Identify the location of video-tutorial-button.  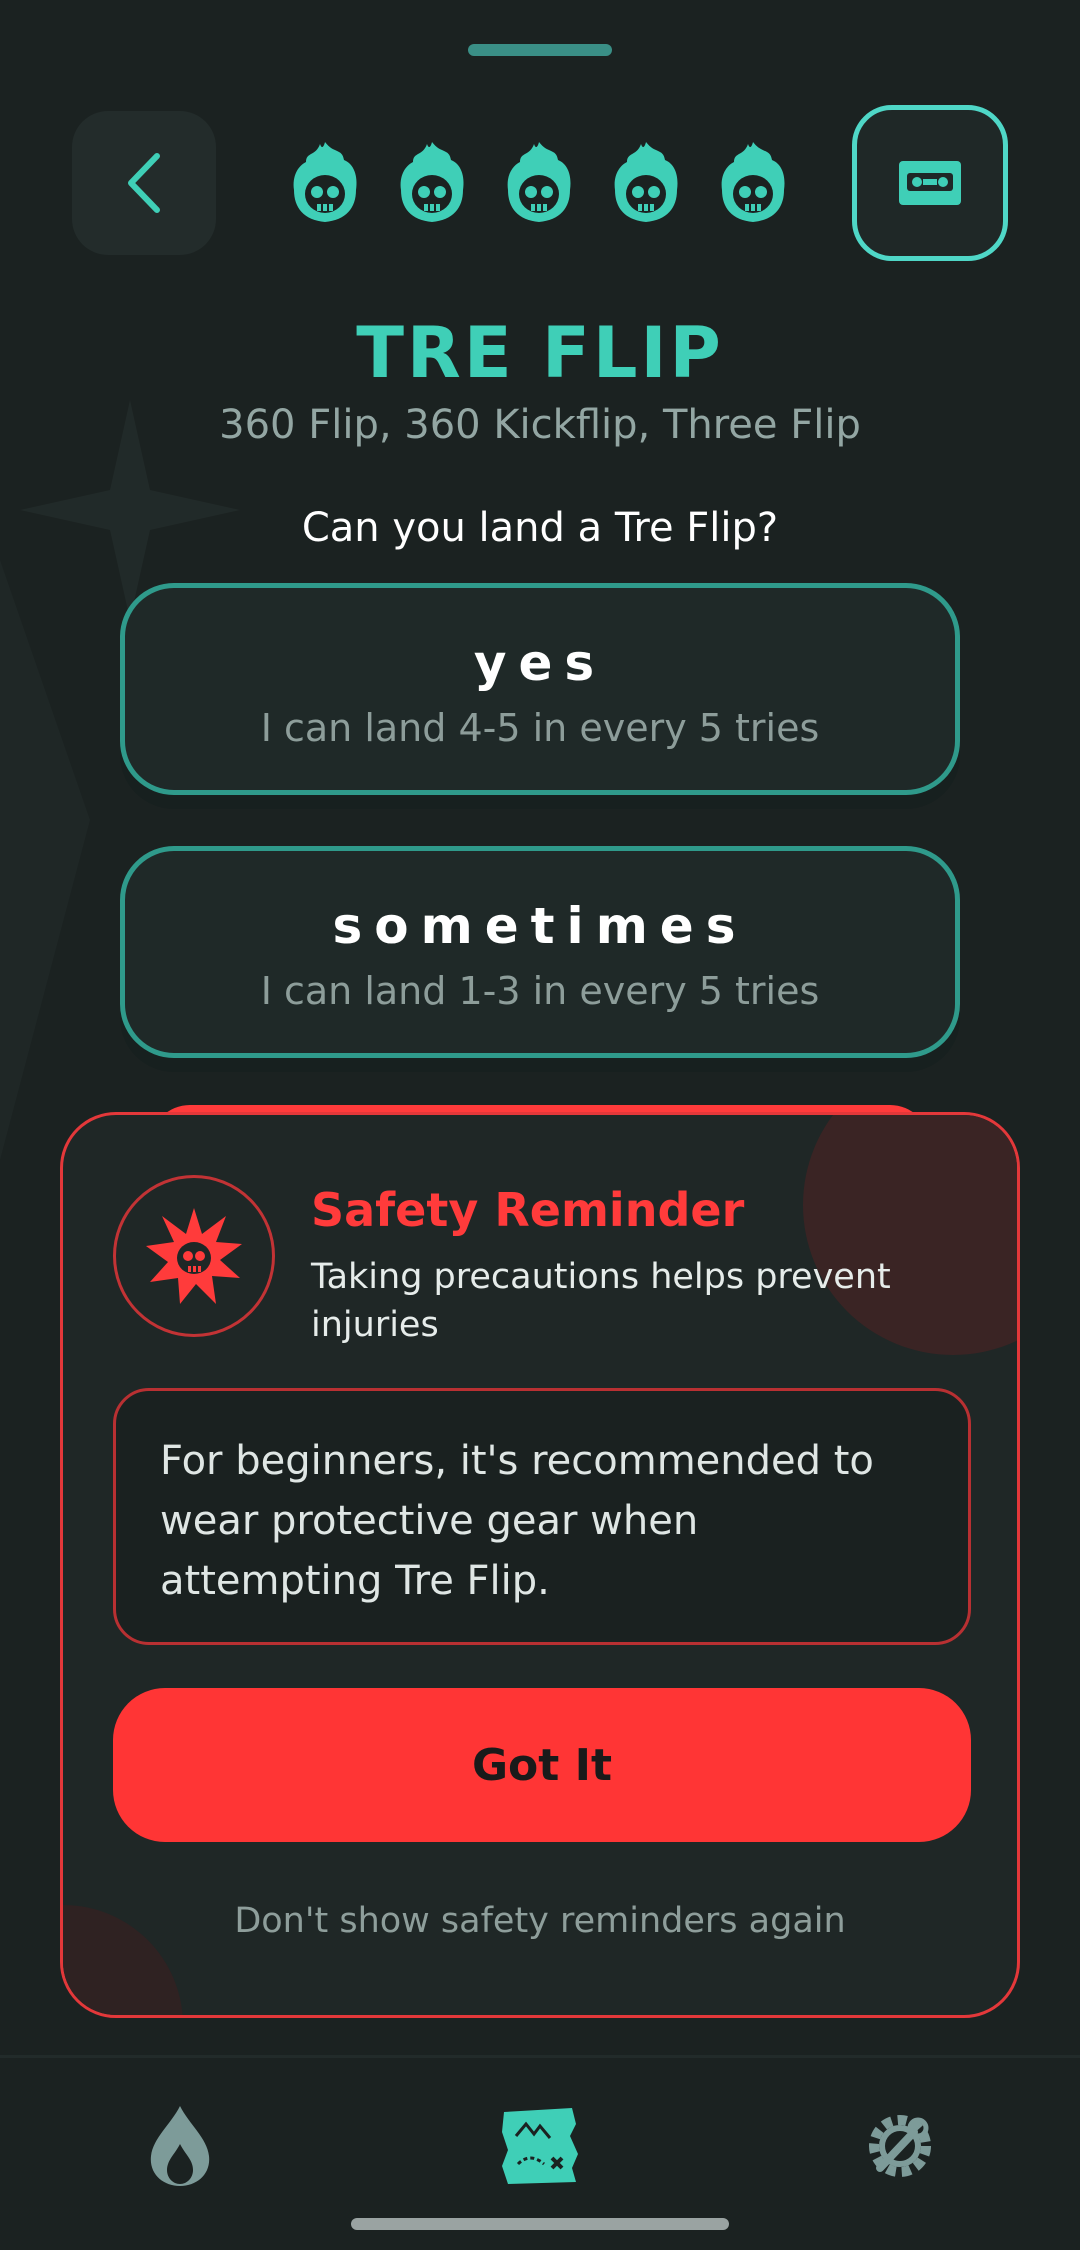
(930, 183).